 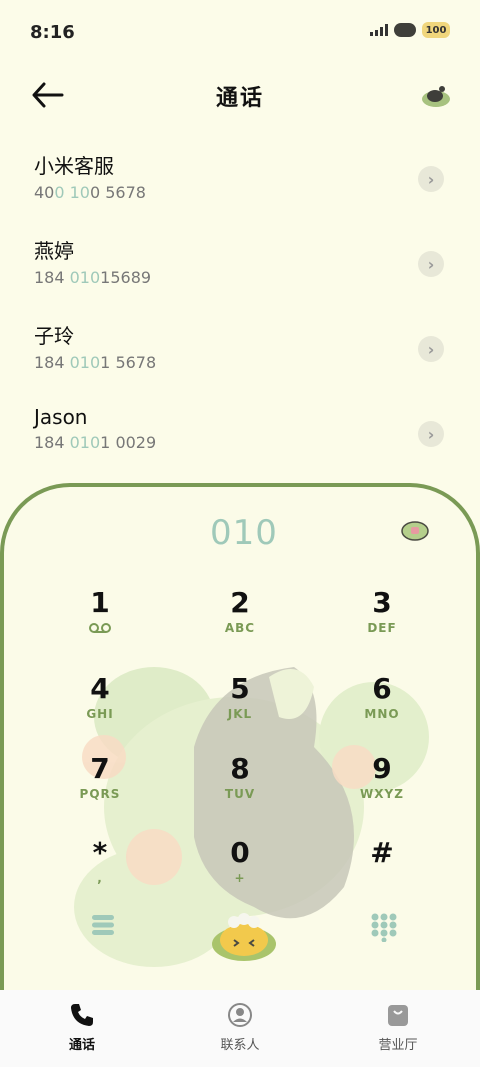 What do you see at coordinates (82, 1028) in the screenshot?
I see `nav-tab-calls: 通话` at bounding box center [82, 1028].